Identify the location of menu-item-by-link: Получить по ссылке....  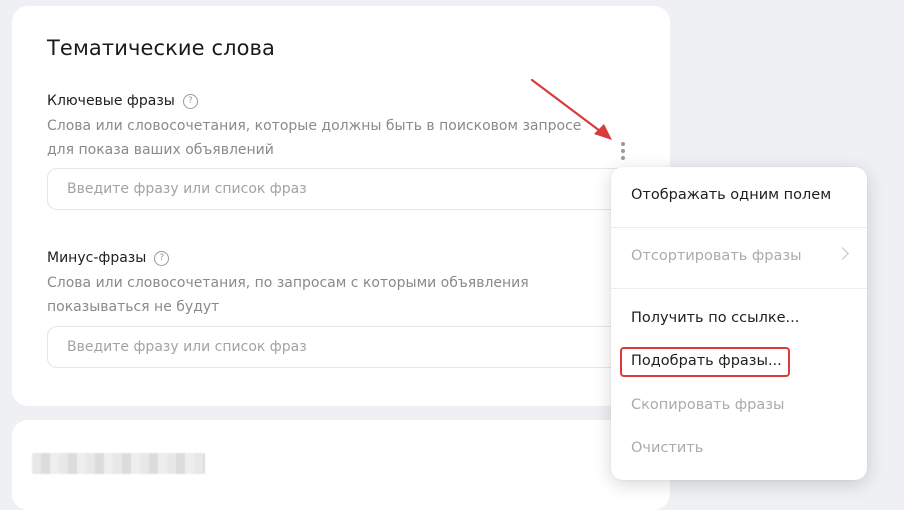
(715, 318).